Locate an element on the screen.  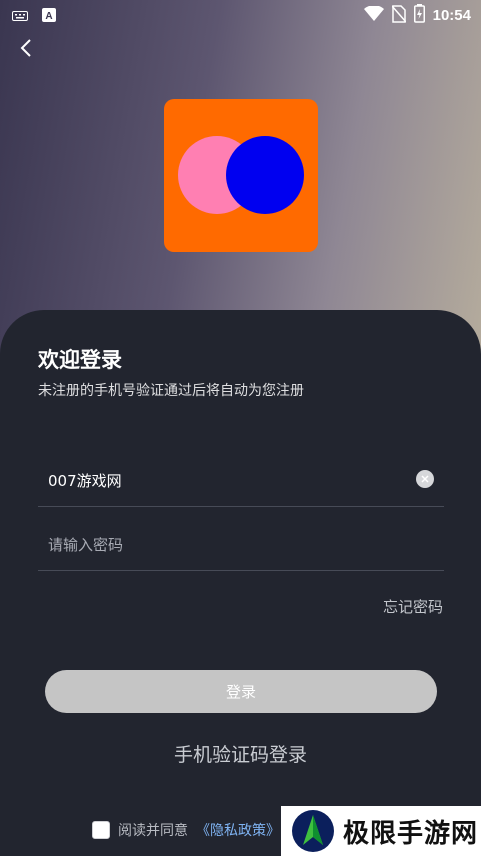
battery-charging-icon is located at coordinates (419, 15).